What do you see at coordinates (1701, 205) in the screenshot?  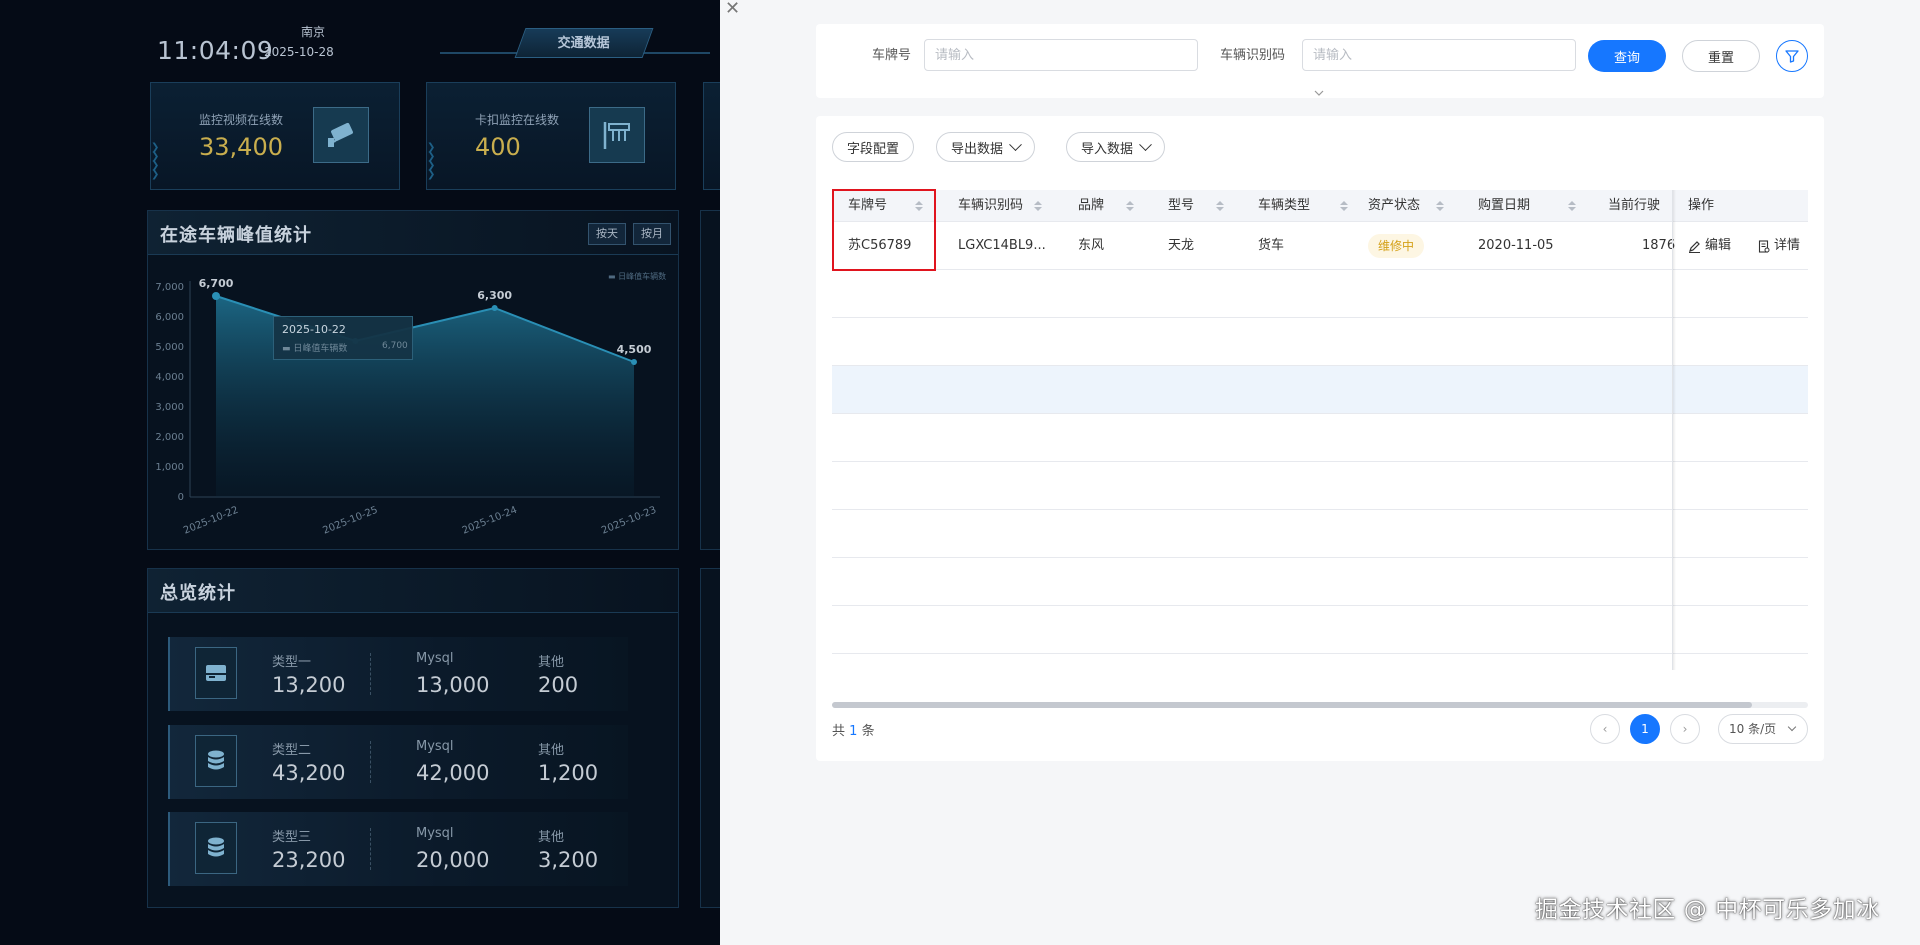 I see `column-header: 操作` at bounding box center [1701, 205].